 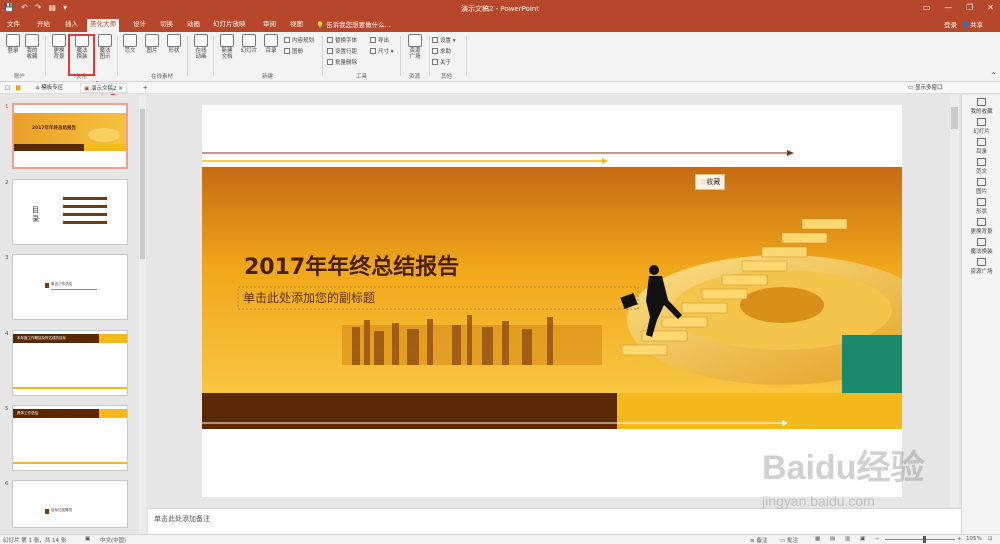 I want to click on refresh-icon, so click(x=981, y=222).